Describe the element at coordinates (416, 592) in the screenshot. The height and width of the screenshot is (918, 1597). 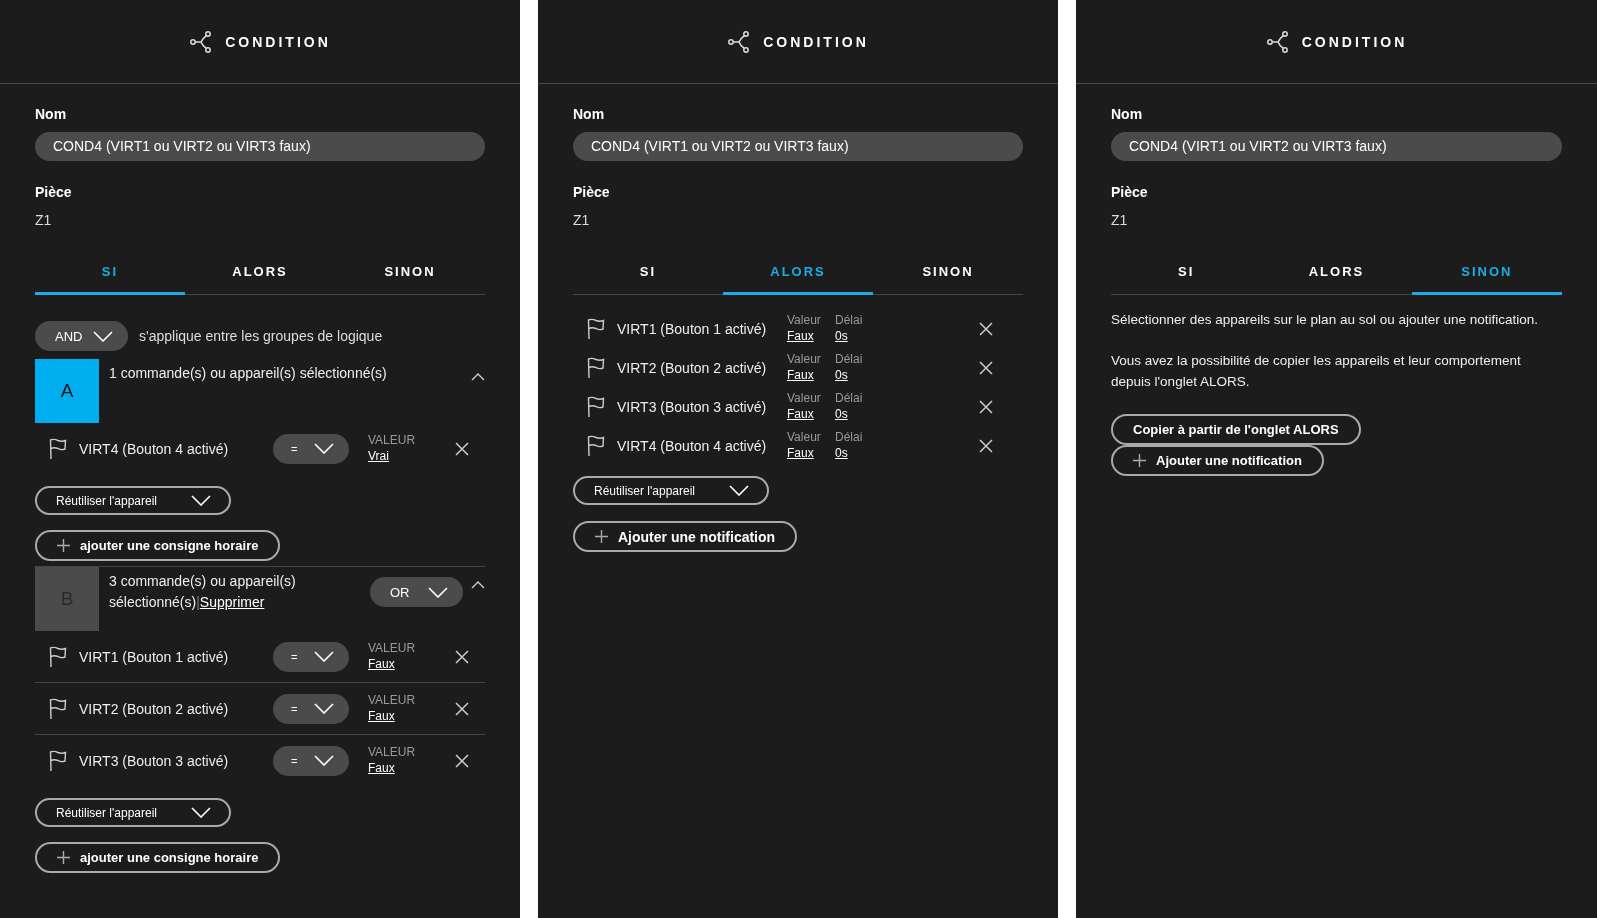
I see `group-logic-dropdown: OR` at that location.